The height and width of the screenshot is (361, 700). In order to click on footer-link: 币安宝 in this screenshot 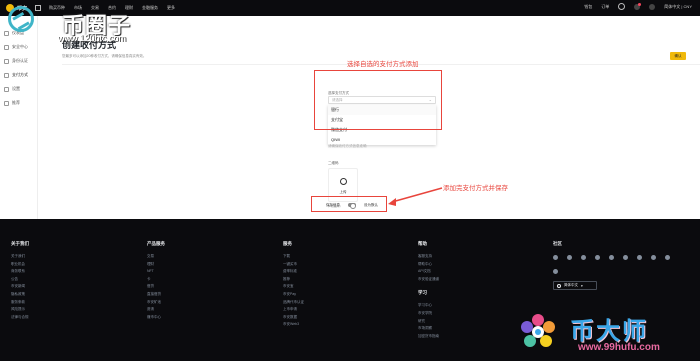, I will do `click(293, 287)`.